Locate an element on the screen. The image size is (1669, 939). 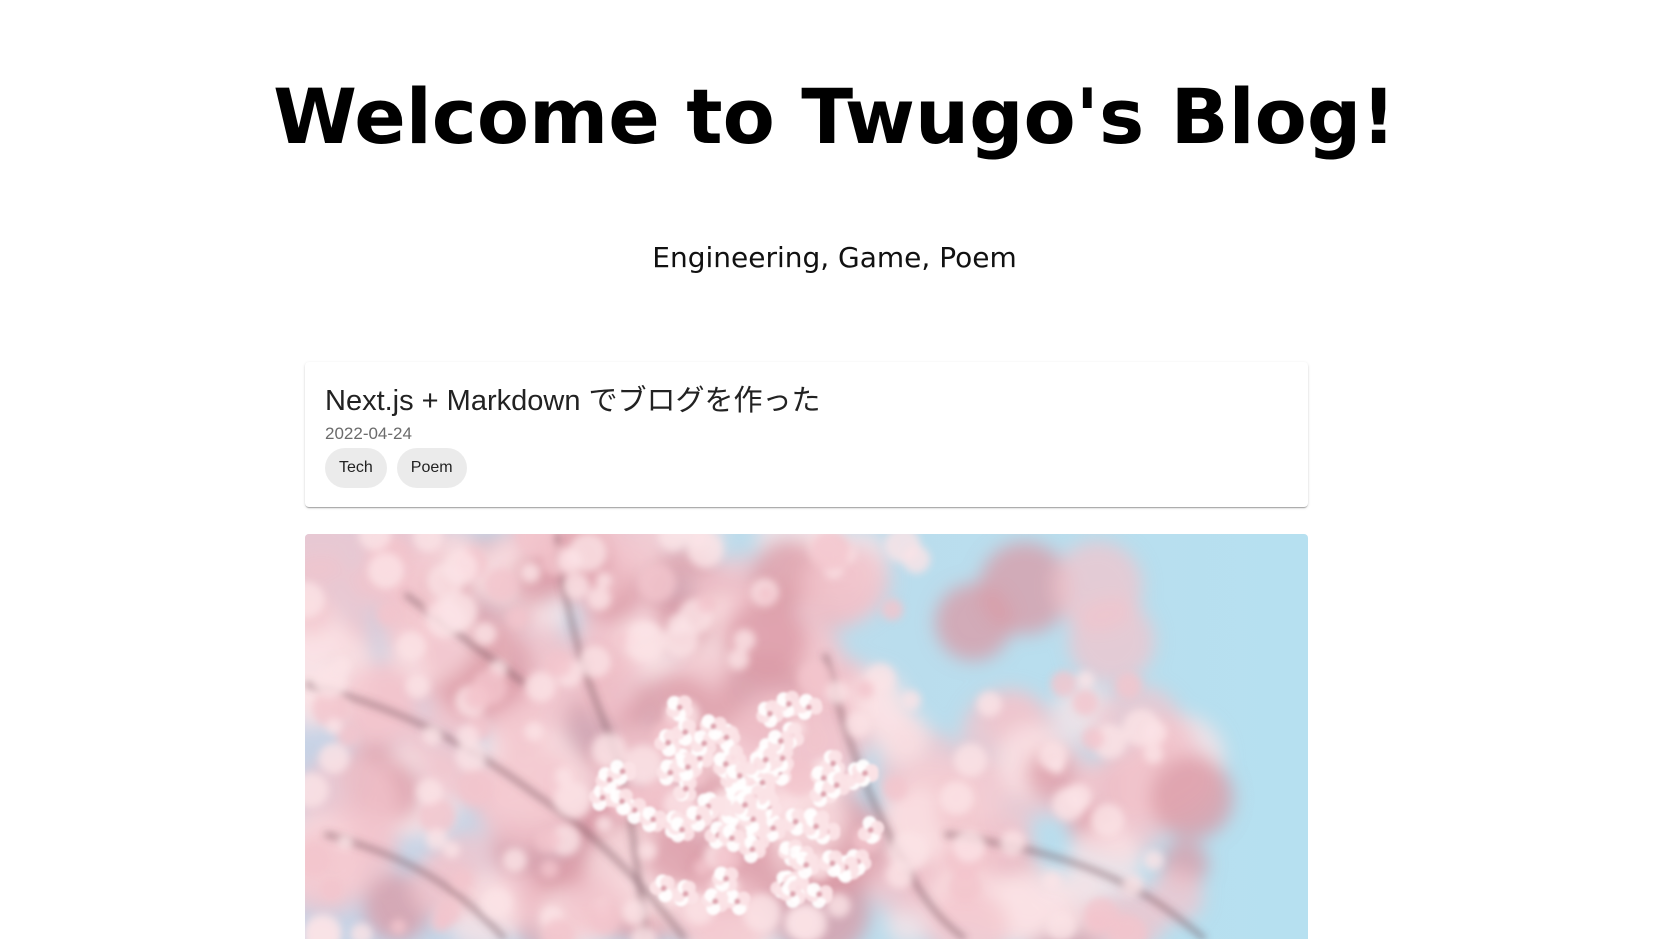
post-tags: Tech Poem is located at coordinates (806, 468).